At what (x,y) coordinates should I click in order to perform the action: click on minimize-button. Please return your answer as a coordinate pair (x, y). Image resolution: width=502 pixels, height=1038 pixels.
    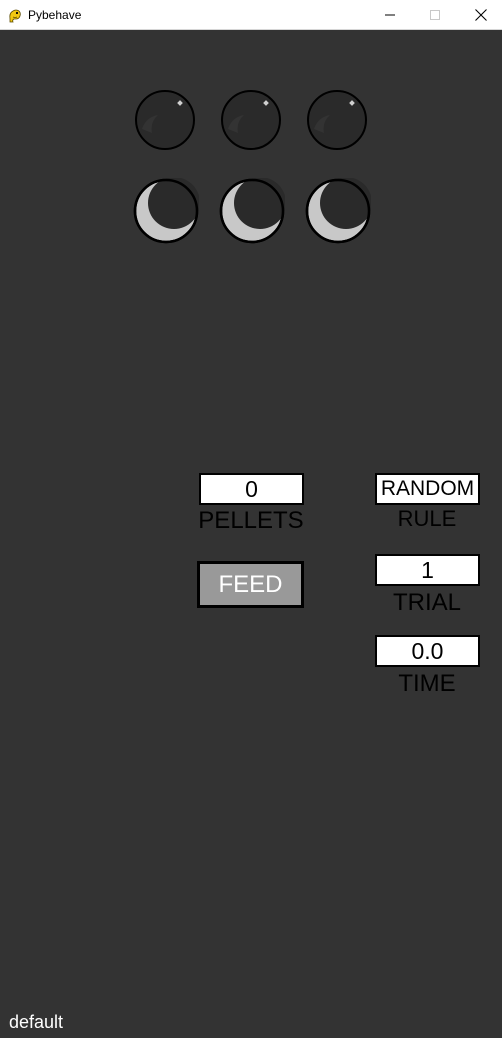
    Looking at the image, I should click on (390, 14).